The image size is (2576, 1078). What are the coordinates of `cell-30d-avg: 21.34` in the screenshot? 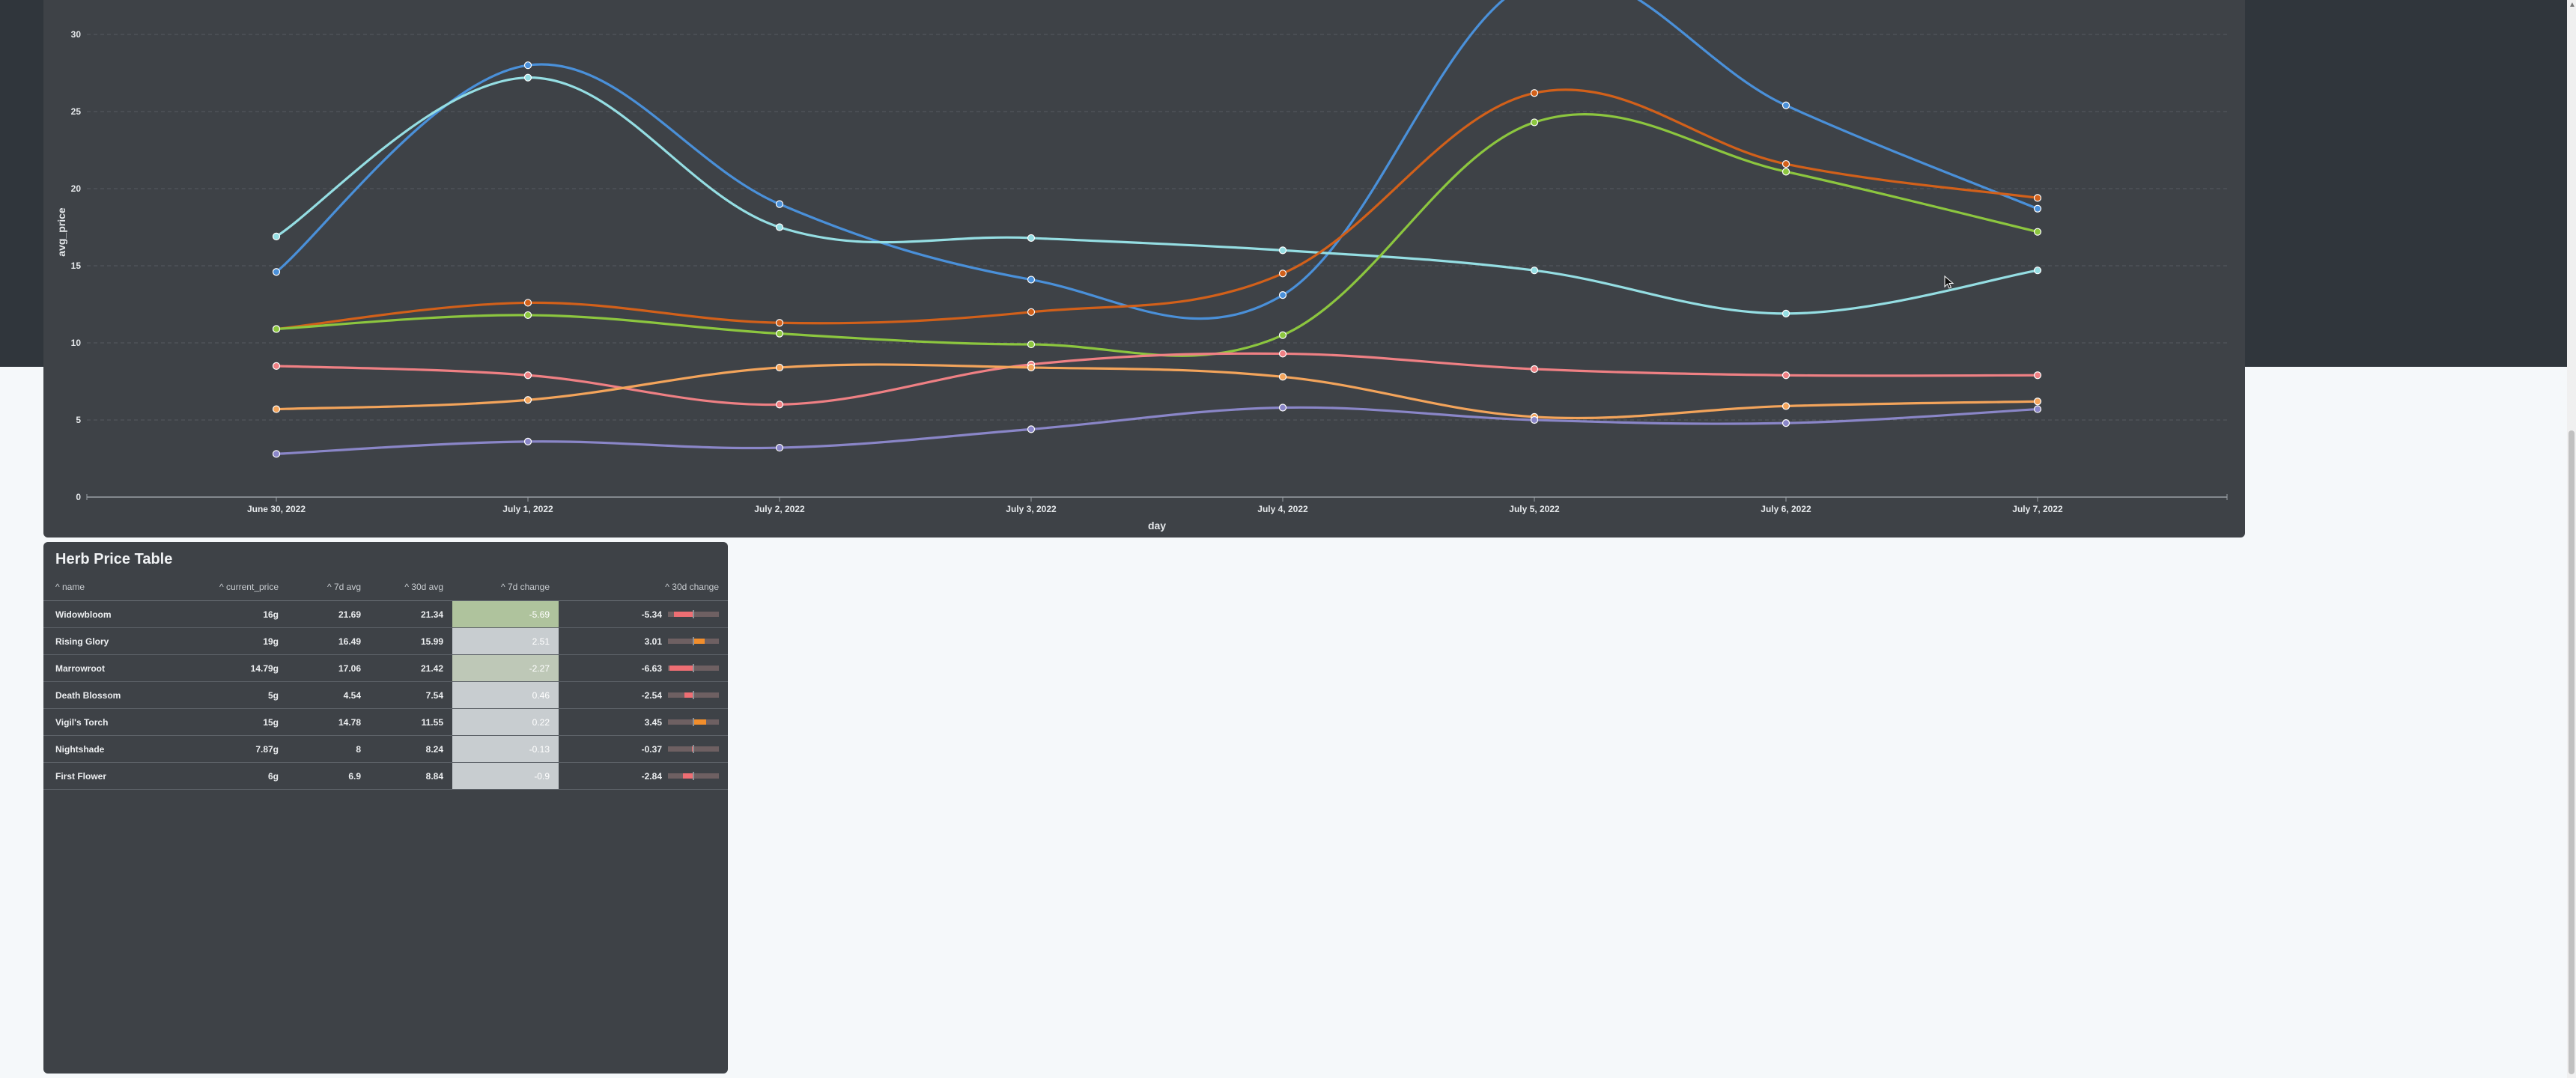 It's located at (411, 614).